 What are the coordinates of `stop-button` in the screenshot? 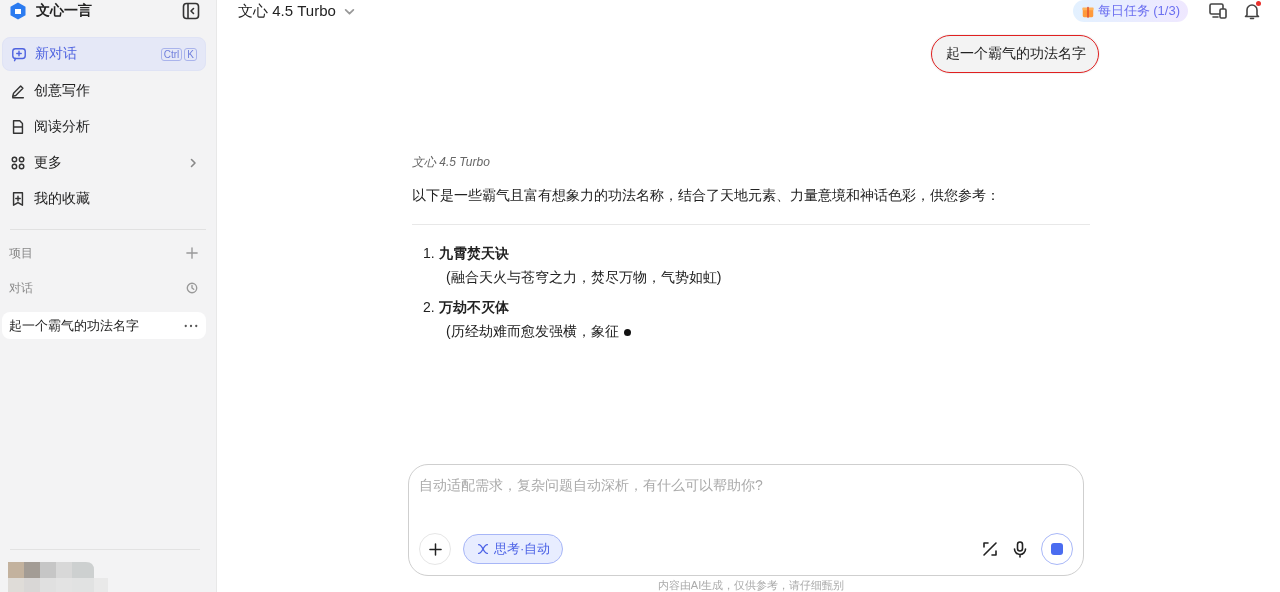 It's located at (1057, 549).